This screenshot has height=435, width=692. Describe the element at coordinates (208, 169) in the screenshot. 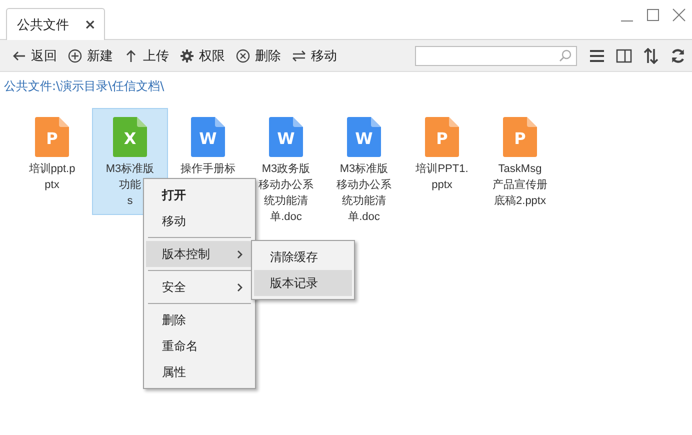

I see `file-name: 操作手册标` at that location.